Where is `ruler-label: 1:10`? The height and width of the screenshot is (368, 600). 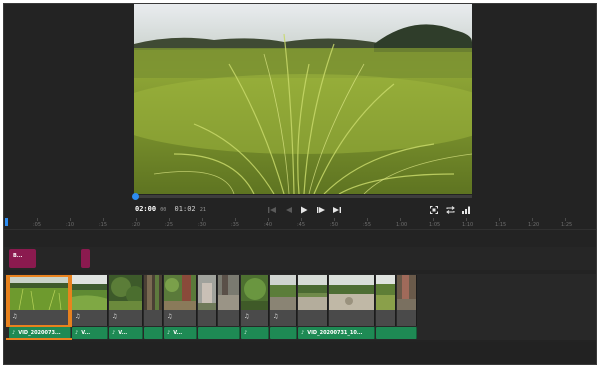
ruler-label: 1:10 is located at coordinates (468, 225).